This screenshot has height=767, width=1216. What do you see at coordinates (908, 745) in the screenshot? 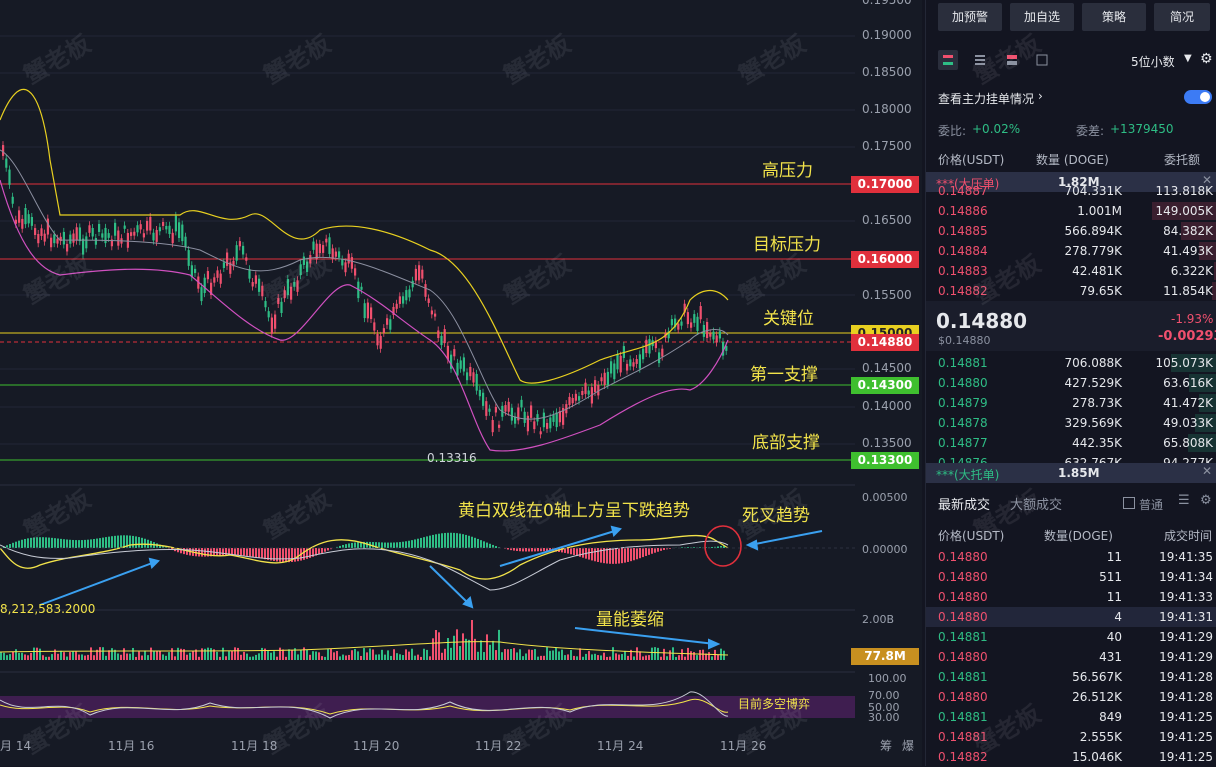
I see `liquidation-label: 爆` at bounding box center [908, 745].